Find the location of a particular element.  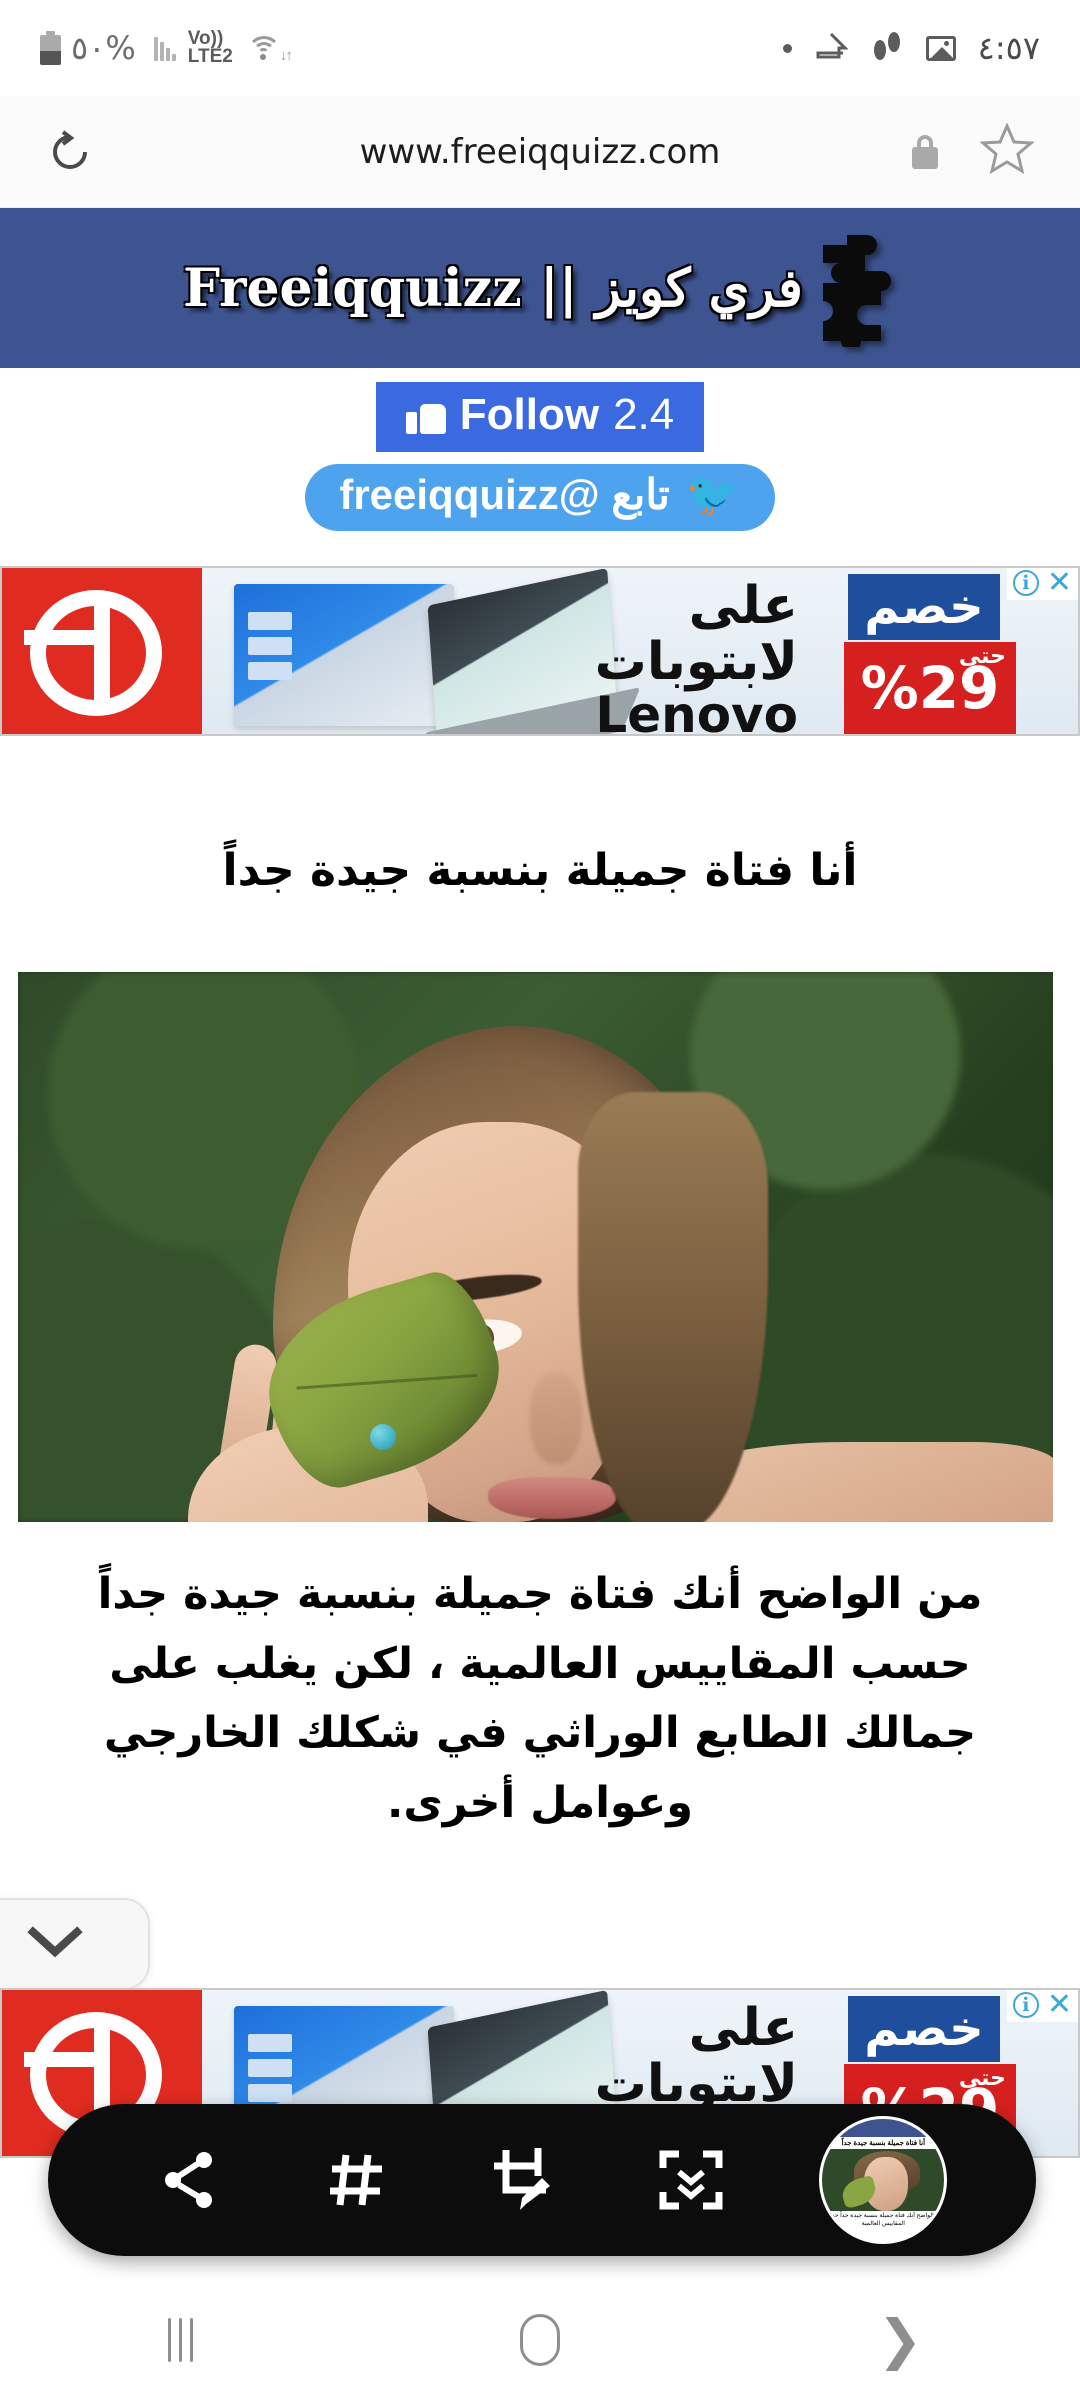

network-type-label: LTE2 is located at coordinates (210, 56).